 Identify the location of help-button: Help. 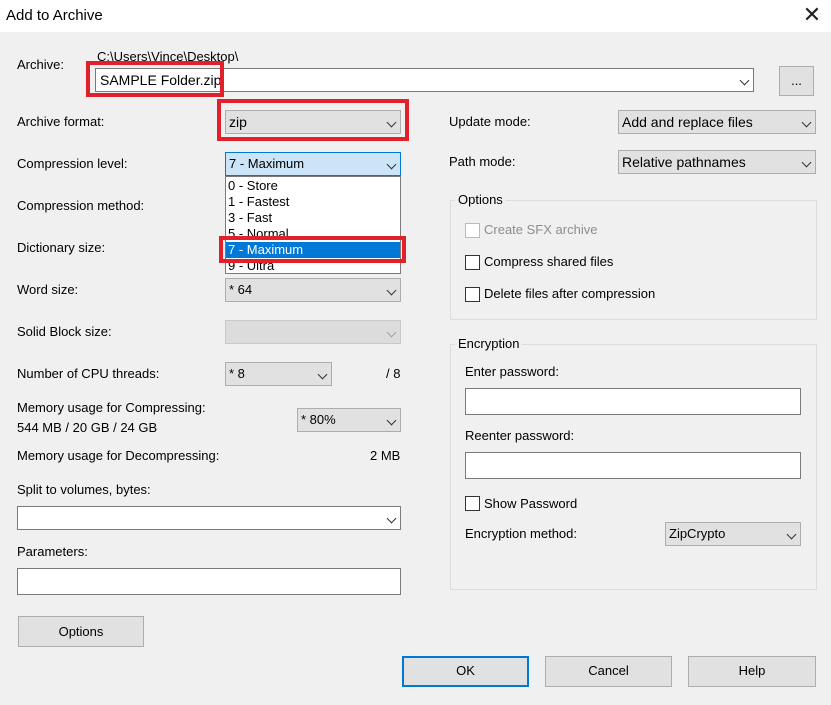
(752, 671).